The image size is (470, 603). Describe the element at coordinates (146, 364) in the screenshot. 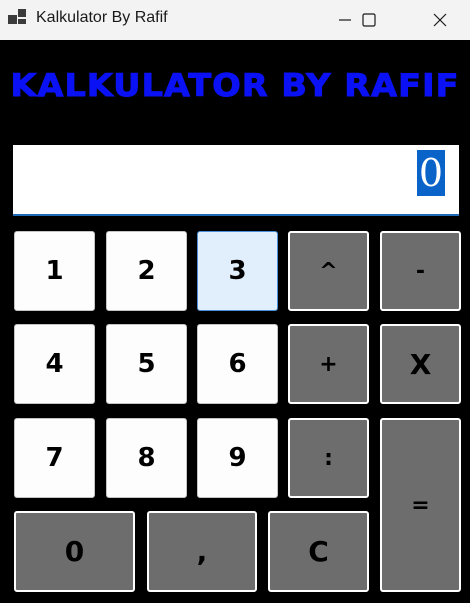

I see `digit-5-button: 5` at that location.